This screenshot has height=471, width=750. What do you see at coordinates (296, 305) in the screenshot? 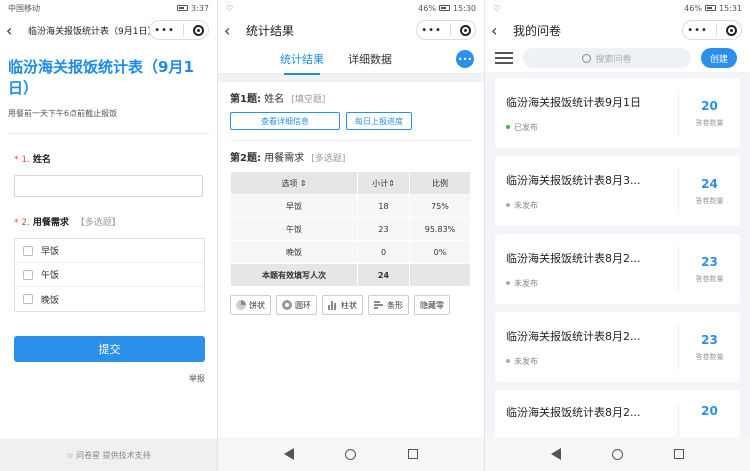
I see `donut-chart-button: 圆环` at bounding box center [296, 305].